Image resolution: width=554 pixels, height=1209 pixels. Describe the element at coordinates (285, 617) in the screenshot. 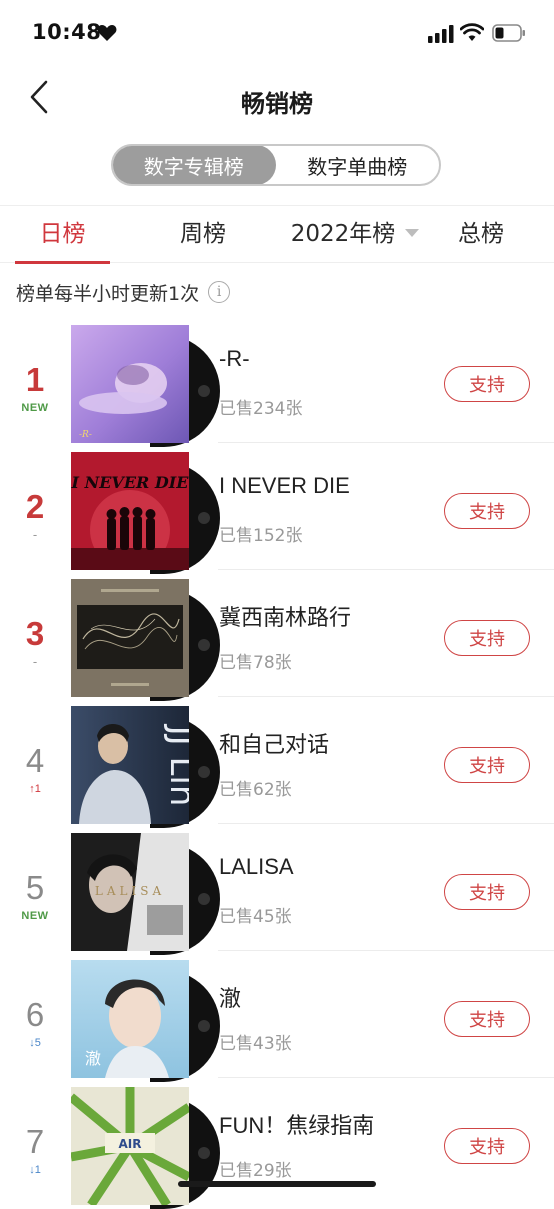

I see `album-title: 冀西南林路行` at that location.